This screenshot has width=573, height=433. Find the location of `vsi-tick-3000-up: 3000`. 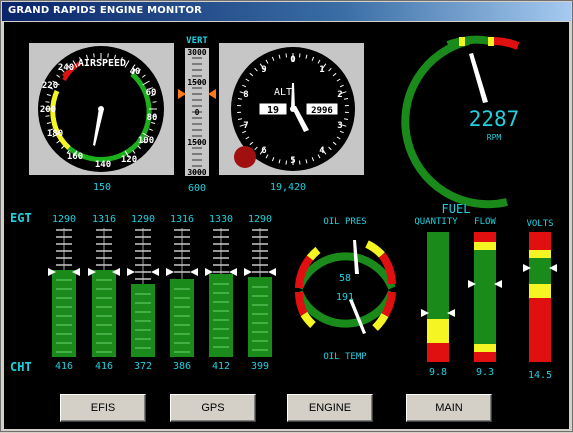

vsi-tick-3000-up: 3000 is located at coordinates (196, 52).